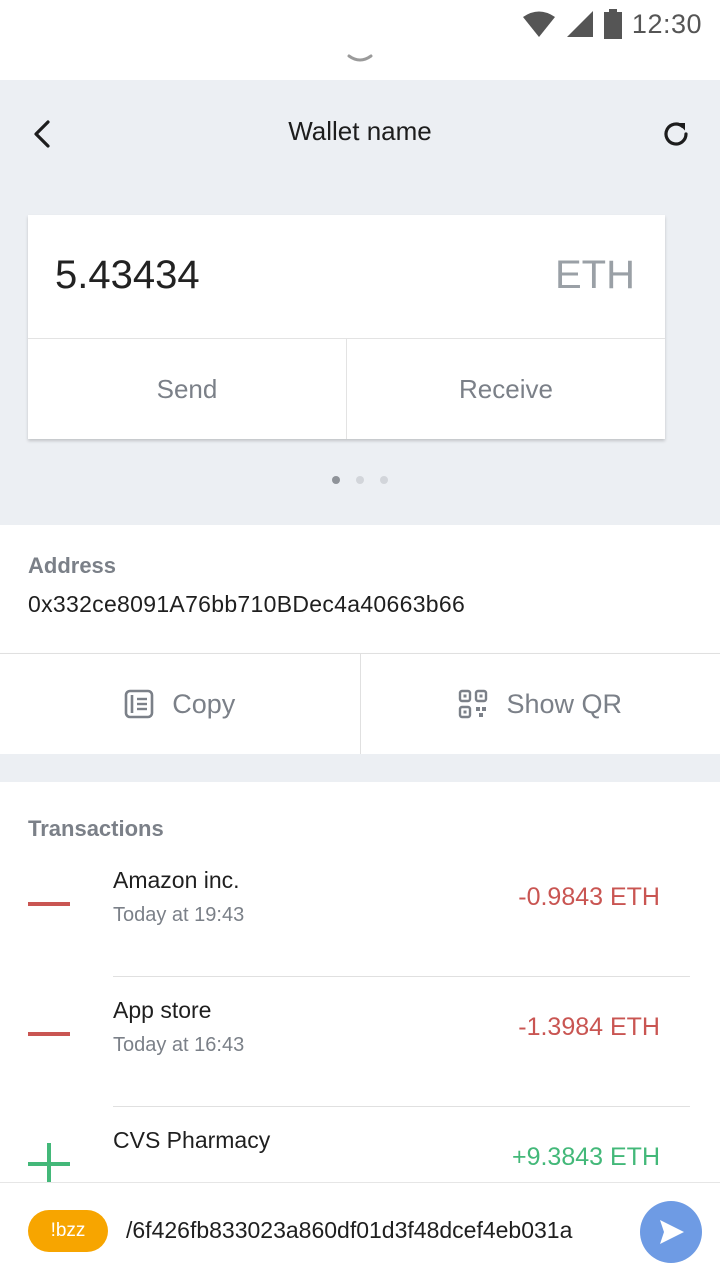 The image size is (720, 1280). What do you see at coordinates (564, 703) in the screenshot?
I see `show-qr-label: Show QR` at bounding box center [564, 703].